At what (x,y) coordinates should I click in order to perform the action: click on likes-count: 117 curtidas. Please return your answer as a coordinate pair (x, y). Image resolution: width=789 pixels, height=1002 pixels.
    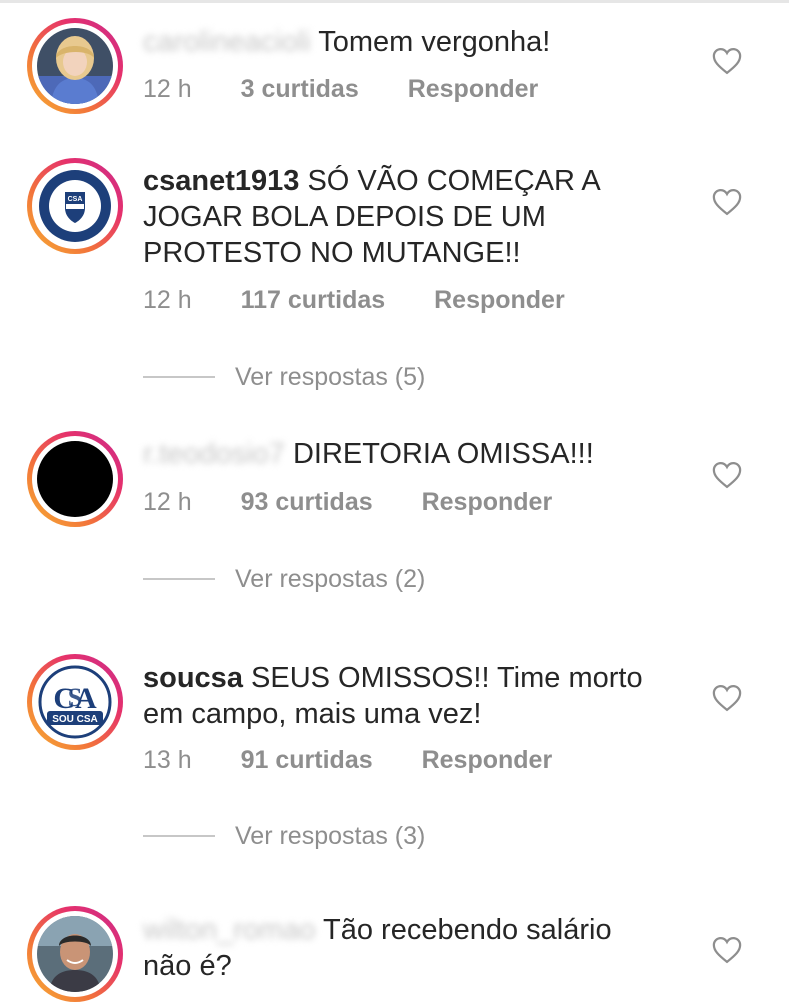
    Looking at the image, I should click on (313, 300).